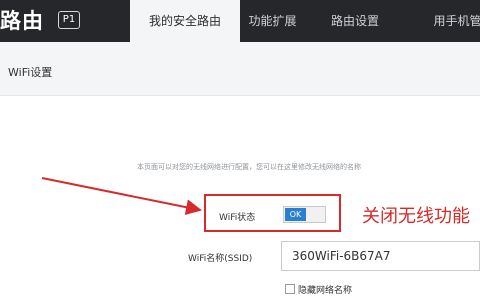  Describe the element at coordinates (380, 256) in the screenshot. I see `ssid-input` at that location.